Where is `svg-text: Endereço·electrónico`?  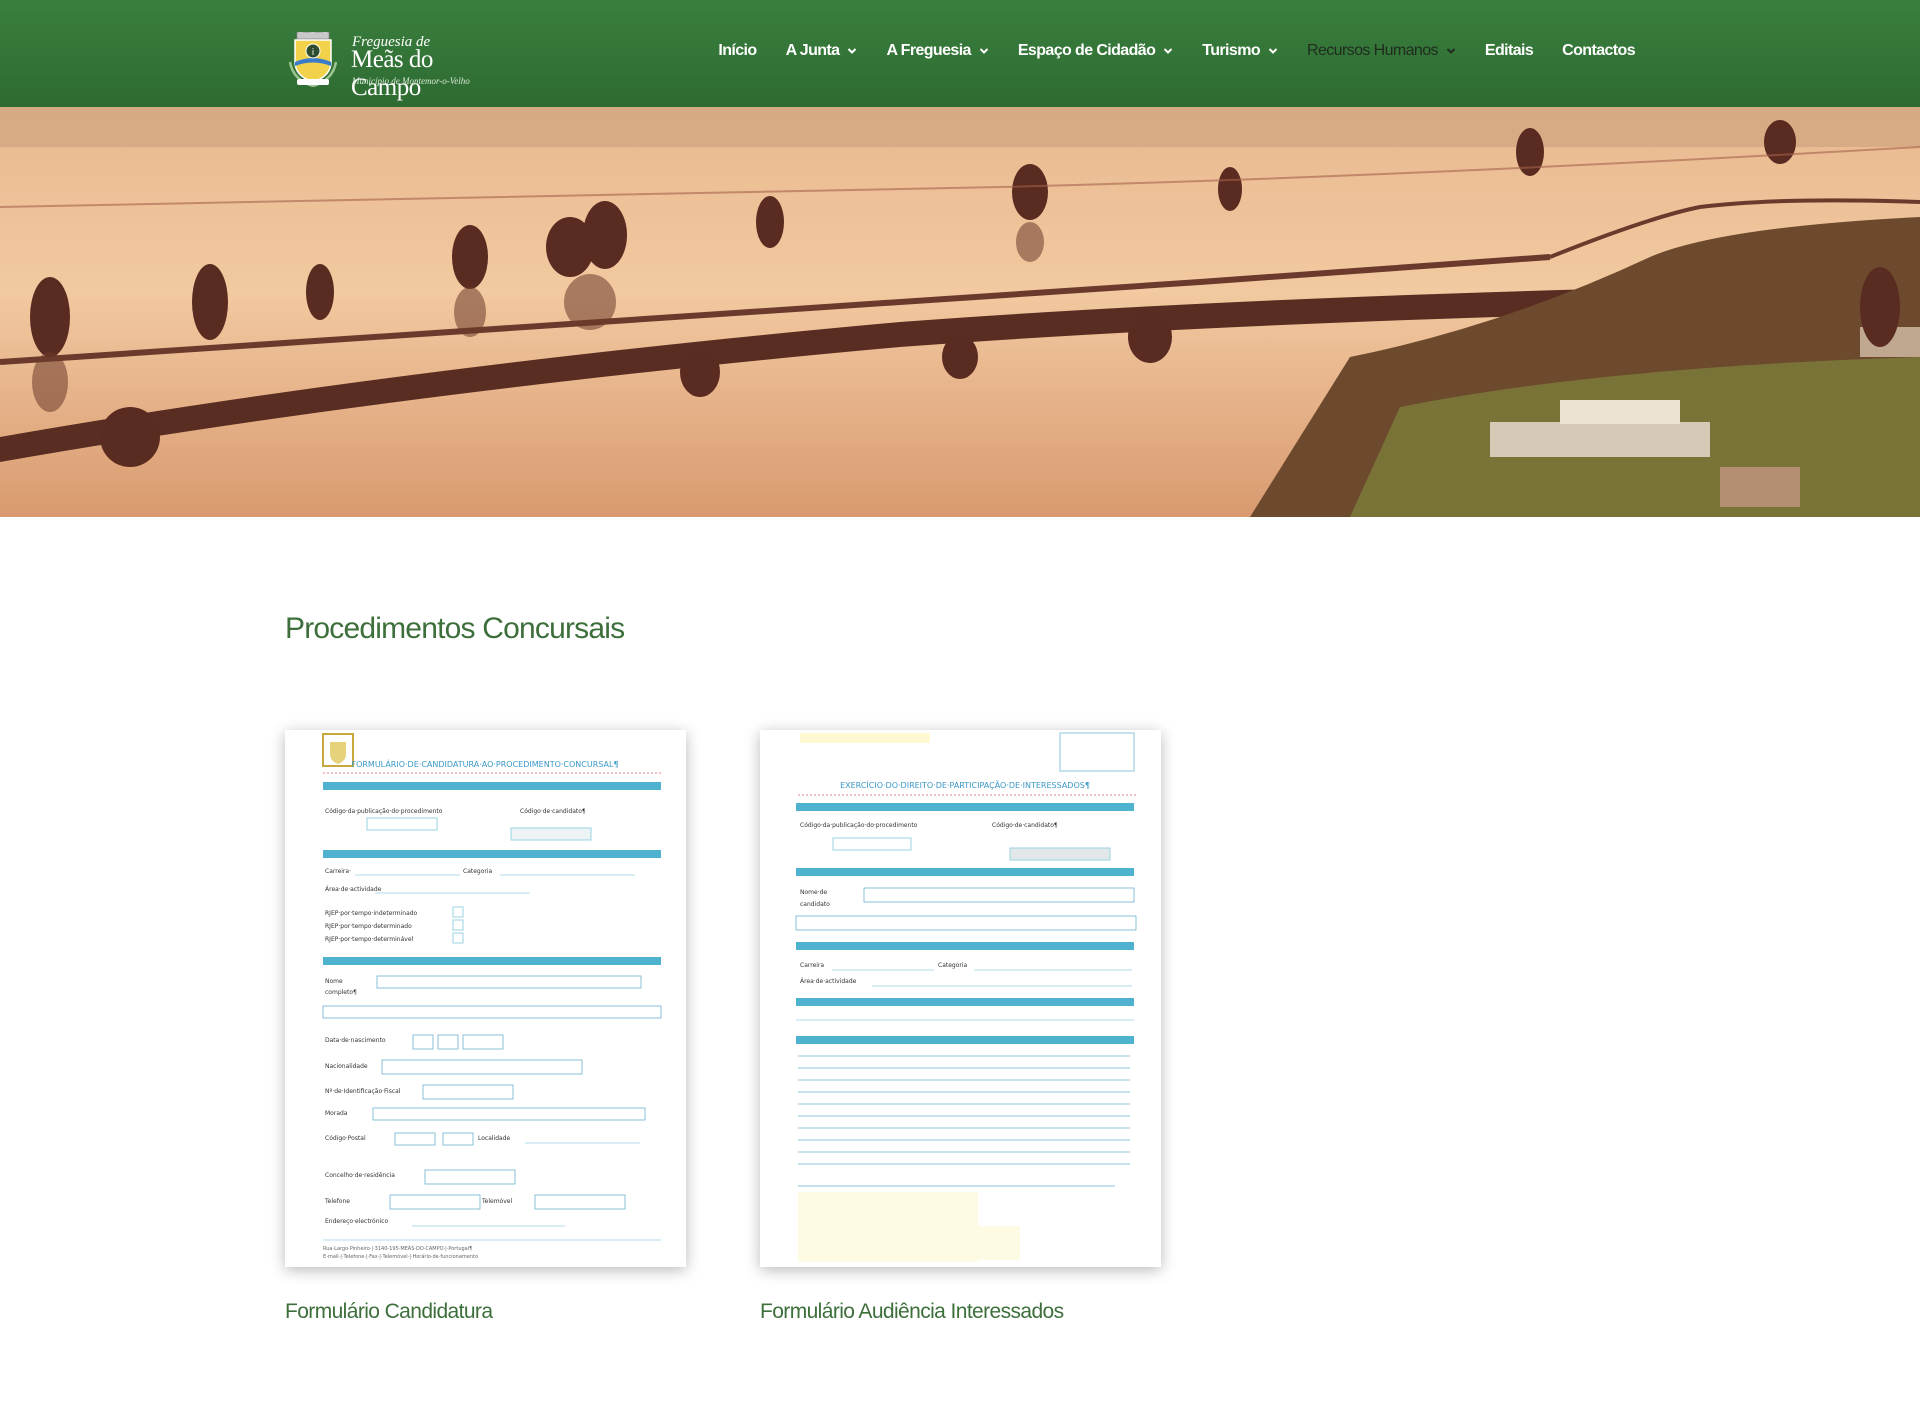
svg-text: Endereço·electrónico is located at coordinates (356, 1221).